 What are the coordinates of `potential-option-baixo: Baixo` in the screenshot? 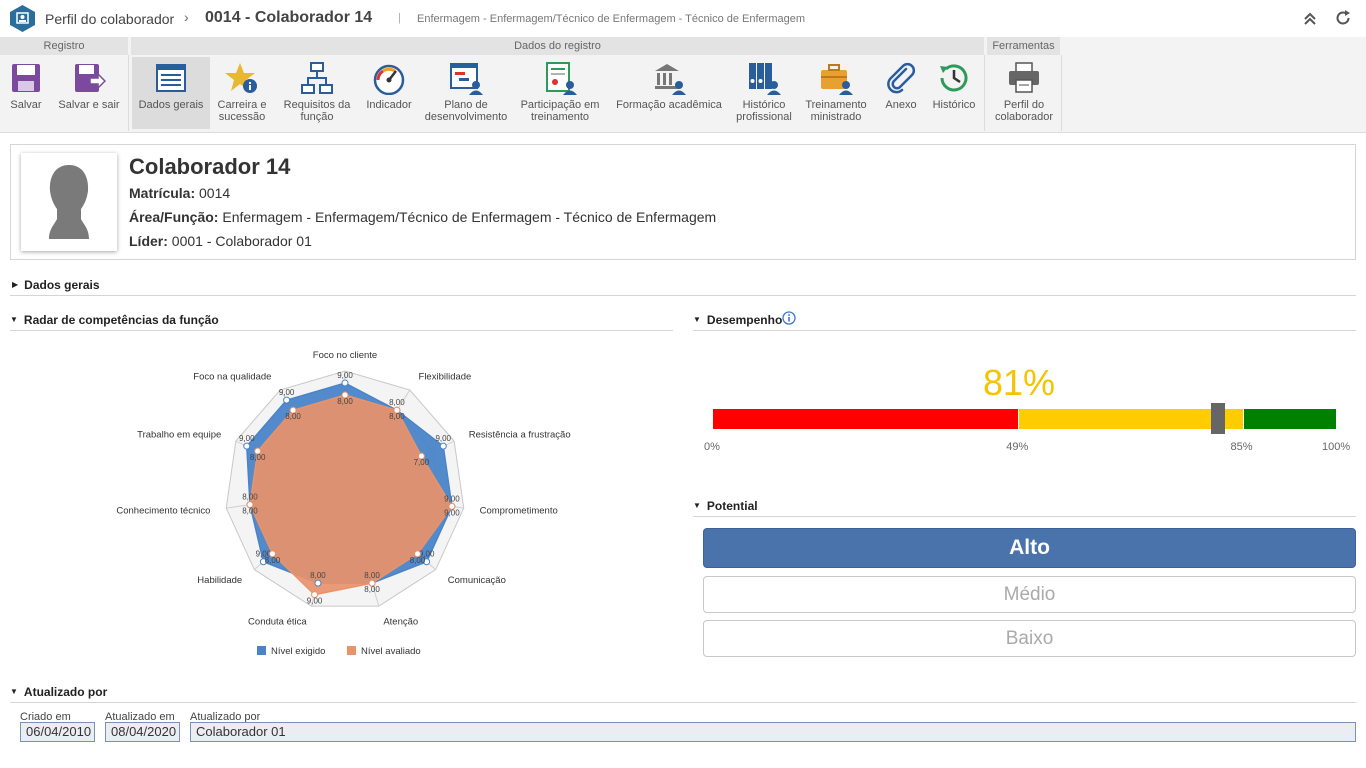 It's located at (1029, 638).